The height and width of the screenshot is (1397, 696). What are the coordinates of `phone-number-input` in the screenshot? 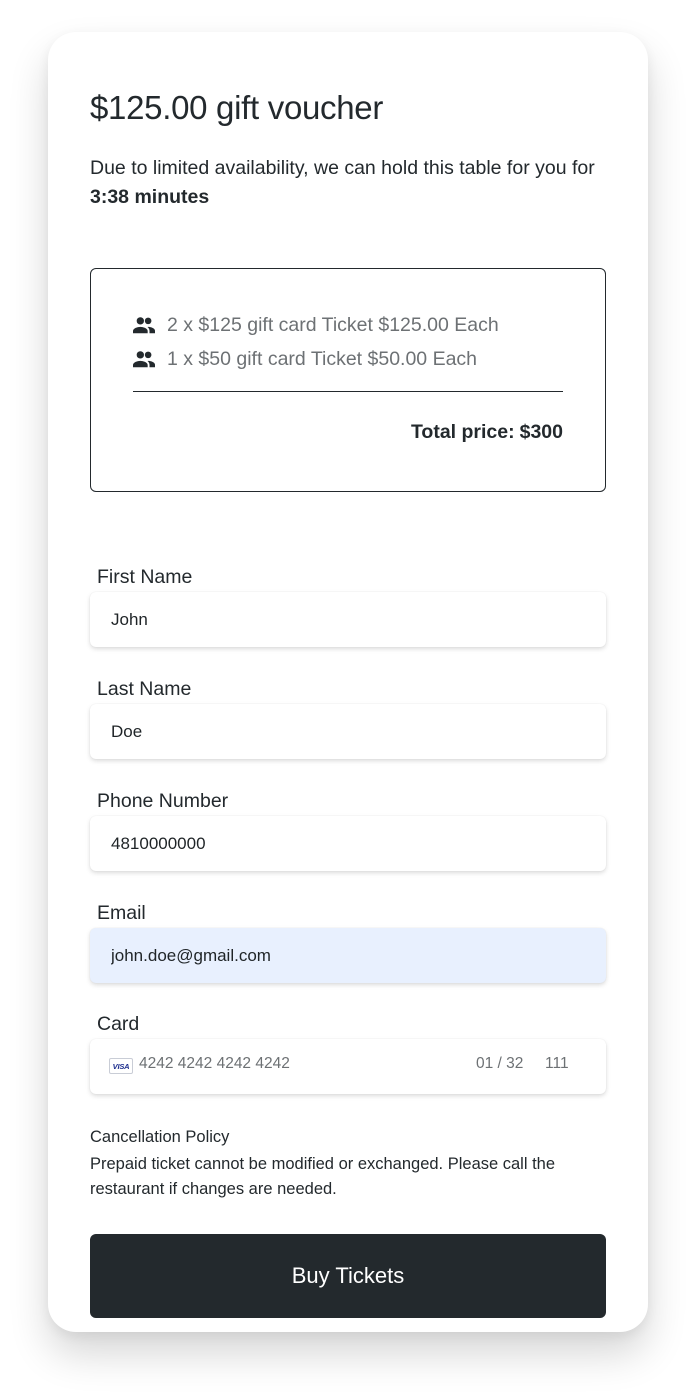 It's located at (348, 843).